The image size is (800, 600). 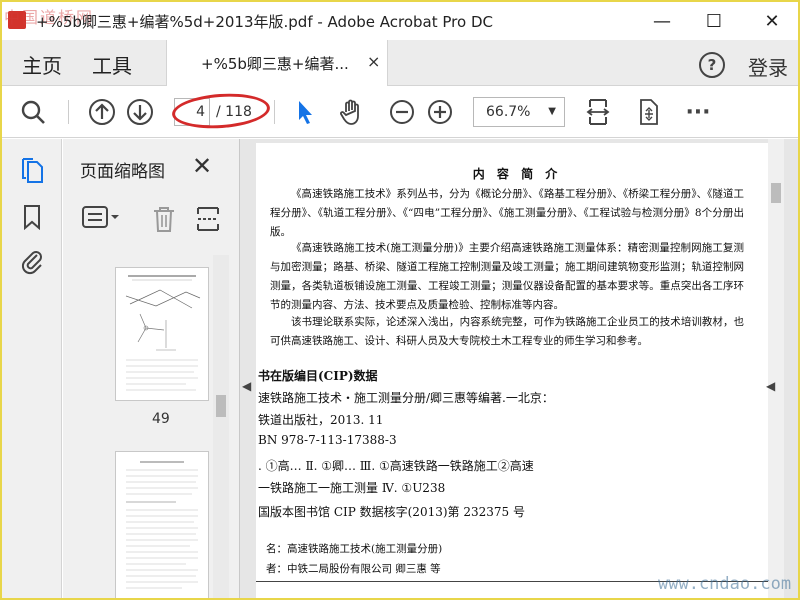 What do you see at coordinates (33, 112) in the screenshot?
I see `search-icon` at bounding box center [33, 112].